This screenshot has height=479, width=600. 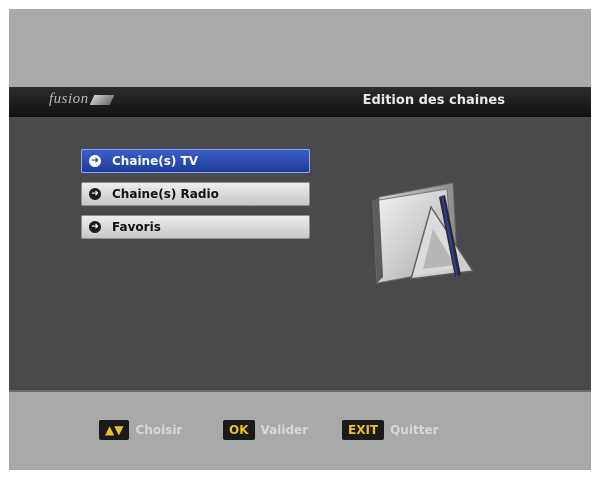 I want to click on menu-item-tv-channels: ➜ Chaine(s) TV, so click(x=195, y=161).